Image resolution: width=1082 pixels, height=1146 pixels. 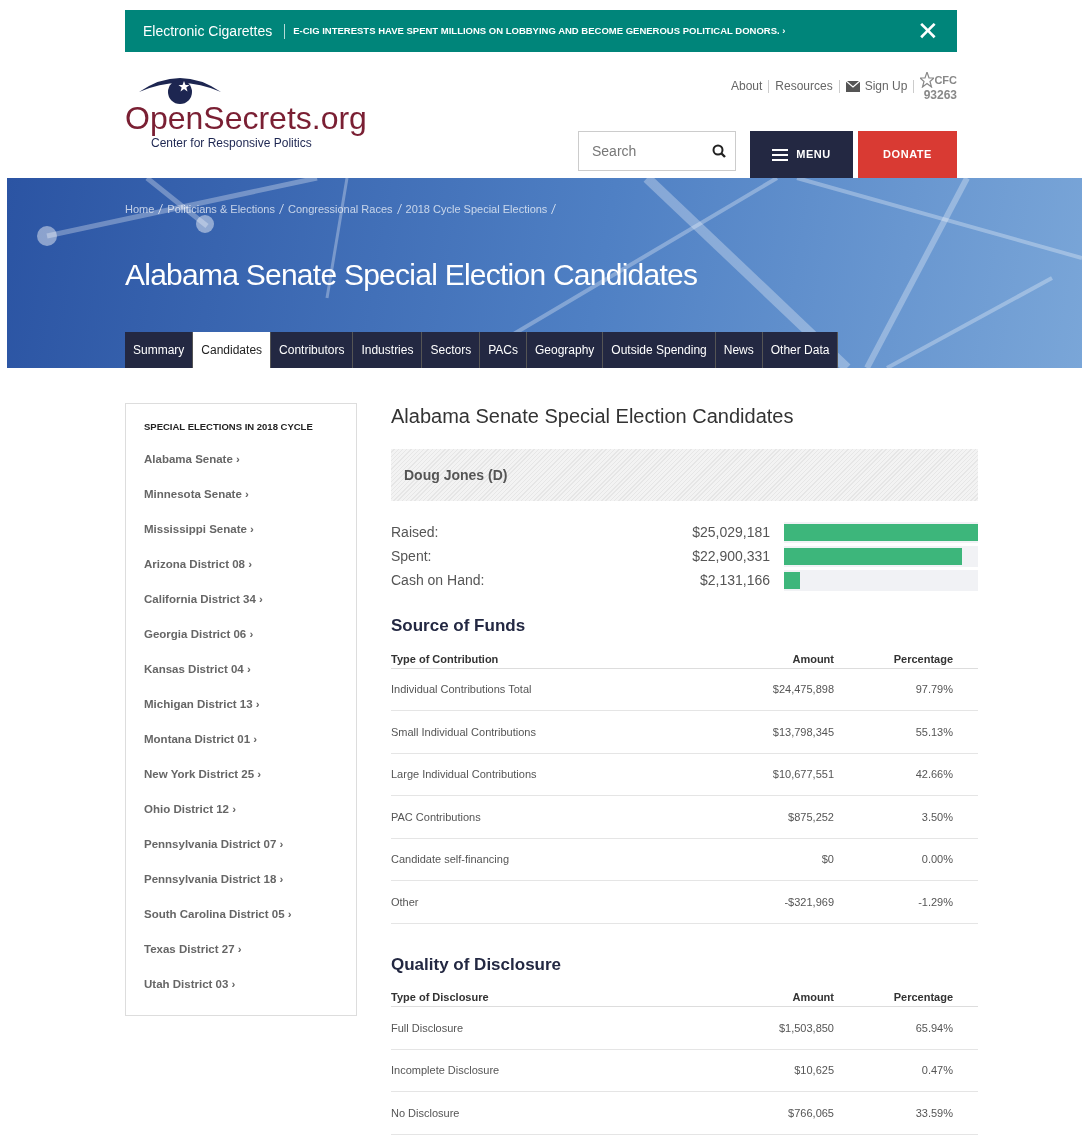 What do you see at coordinates (935, 902) in the screenshot?
I see `table-cell-text: -1.29%` at bounding box center [935, 902].